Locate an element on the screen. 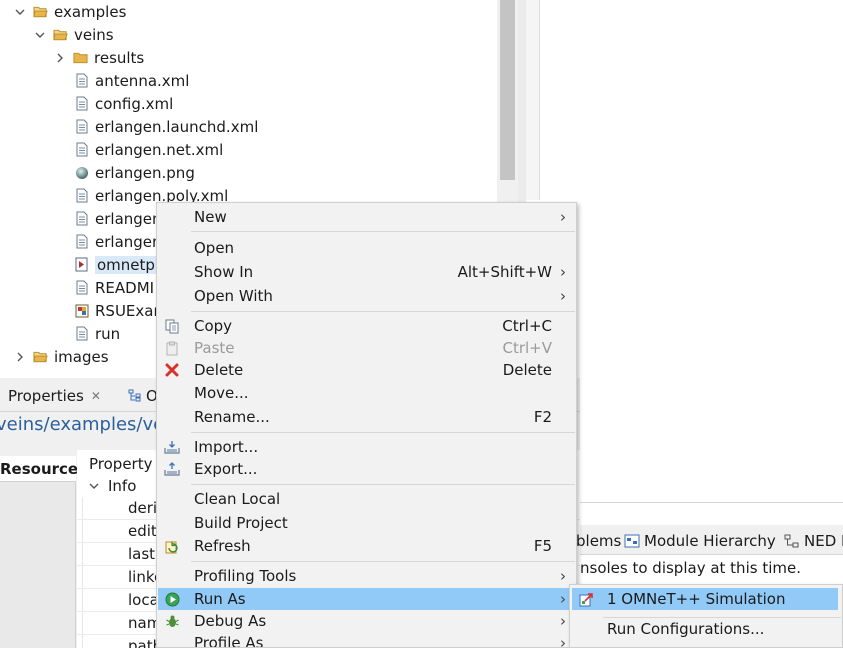 This screenshot has width=843, height=648. menu-item-label: Refresh is located at coordinates (222, 546).